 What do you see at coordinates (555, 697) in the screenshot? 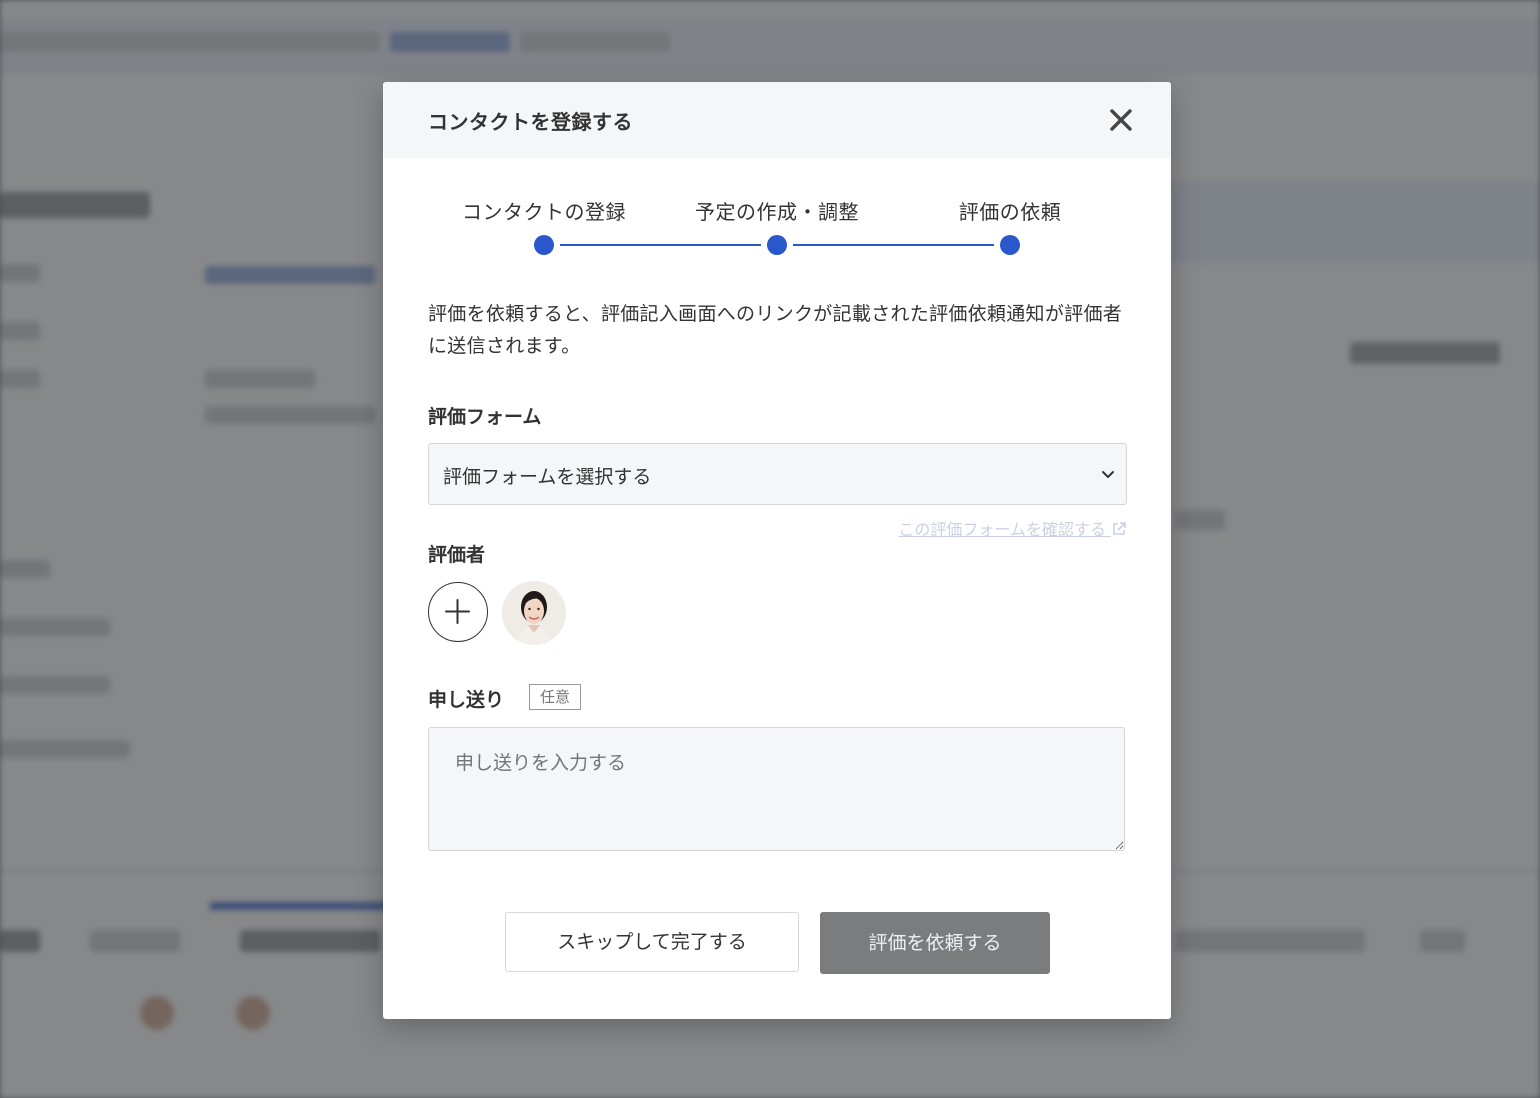
I see `optional-badge: 任意` at bounding box center [555, 697].